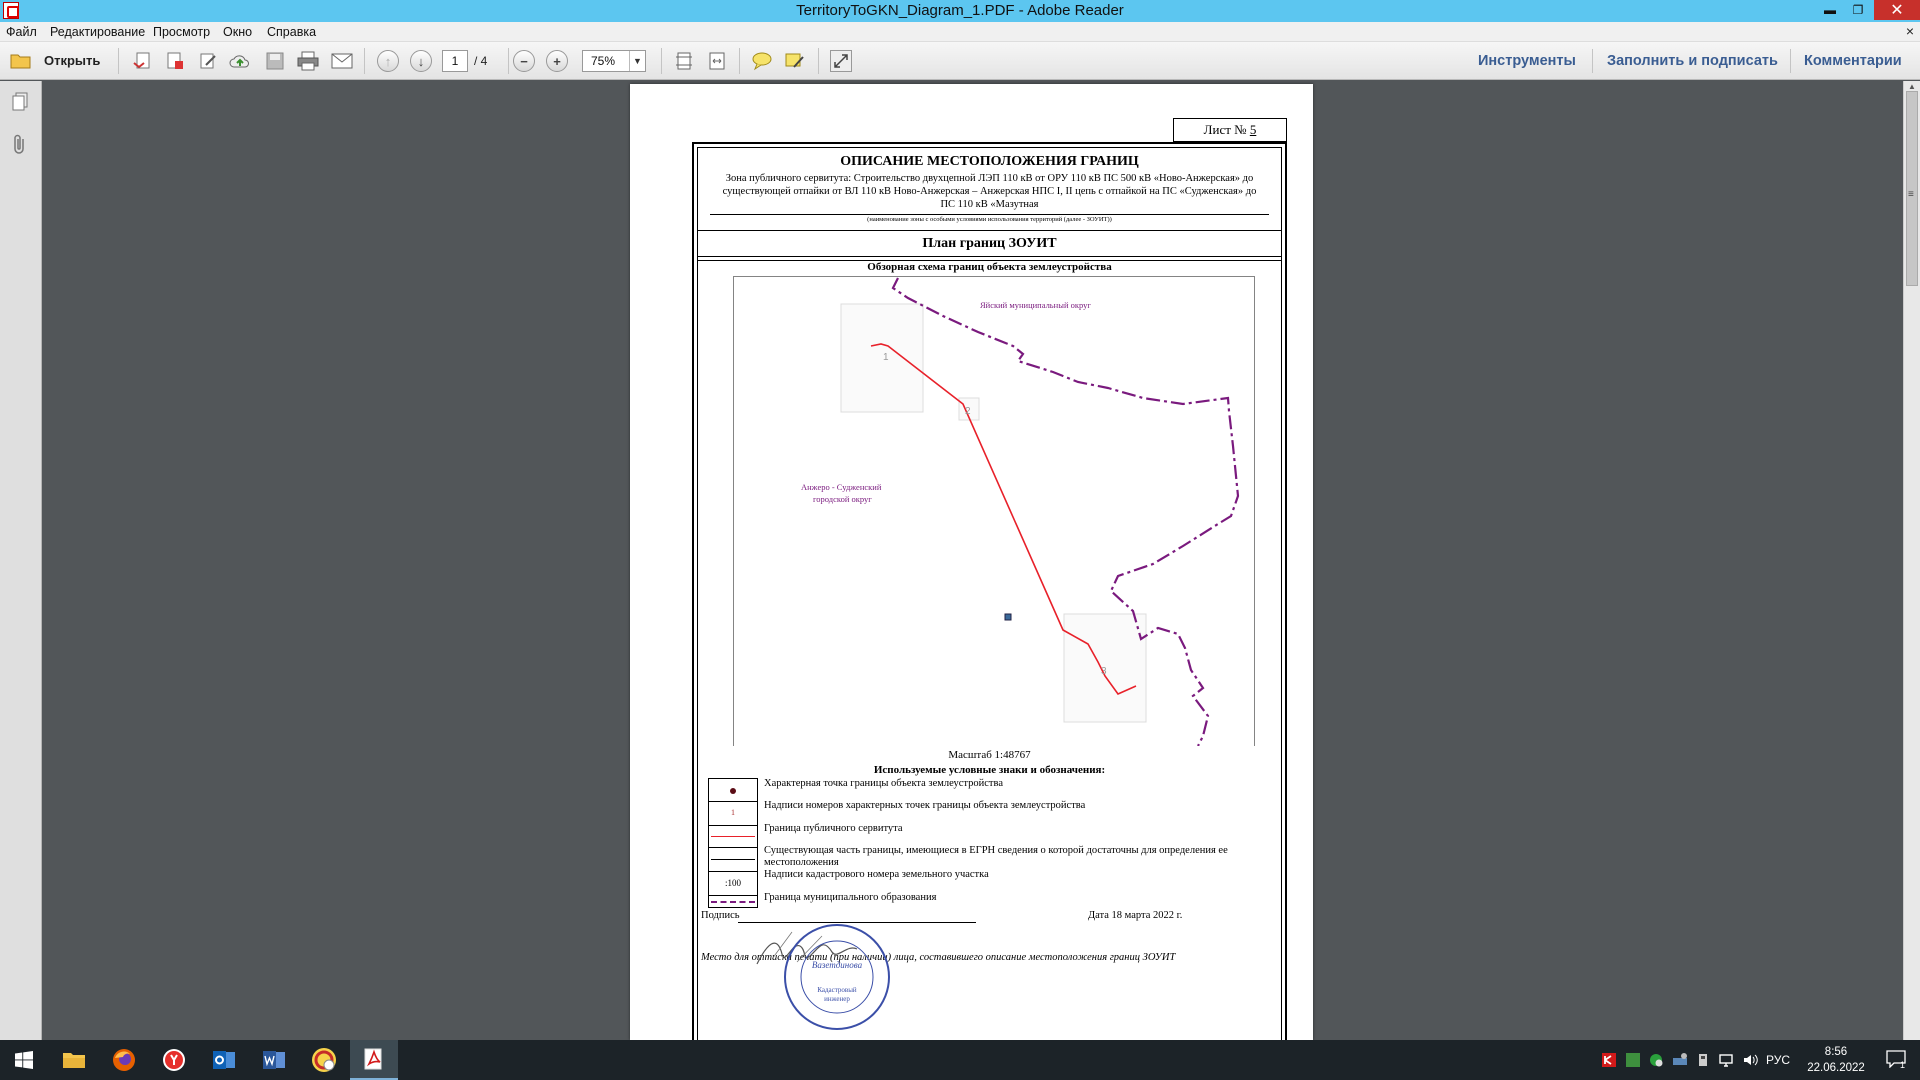  I want to click on sheet-number: 5, so click(1253, 129).